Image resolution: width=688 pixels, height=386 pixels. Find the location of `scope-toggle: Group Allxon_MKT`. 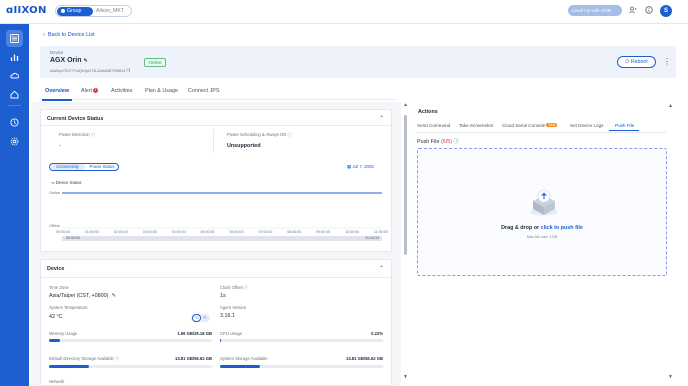

scope-toggle: Group Allxon_MKT is located at coordinates (93, 11).